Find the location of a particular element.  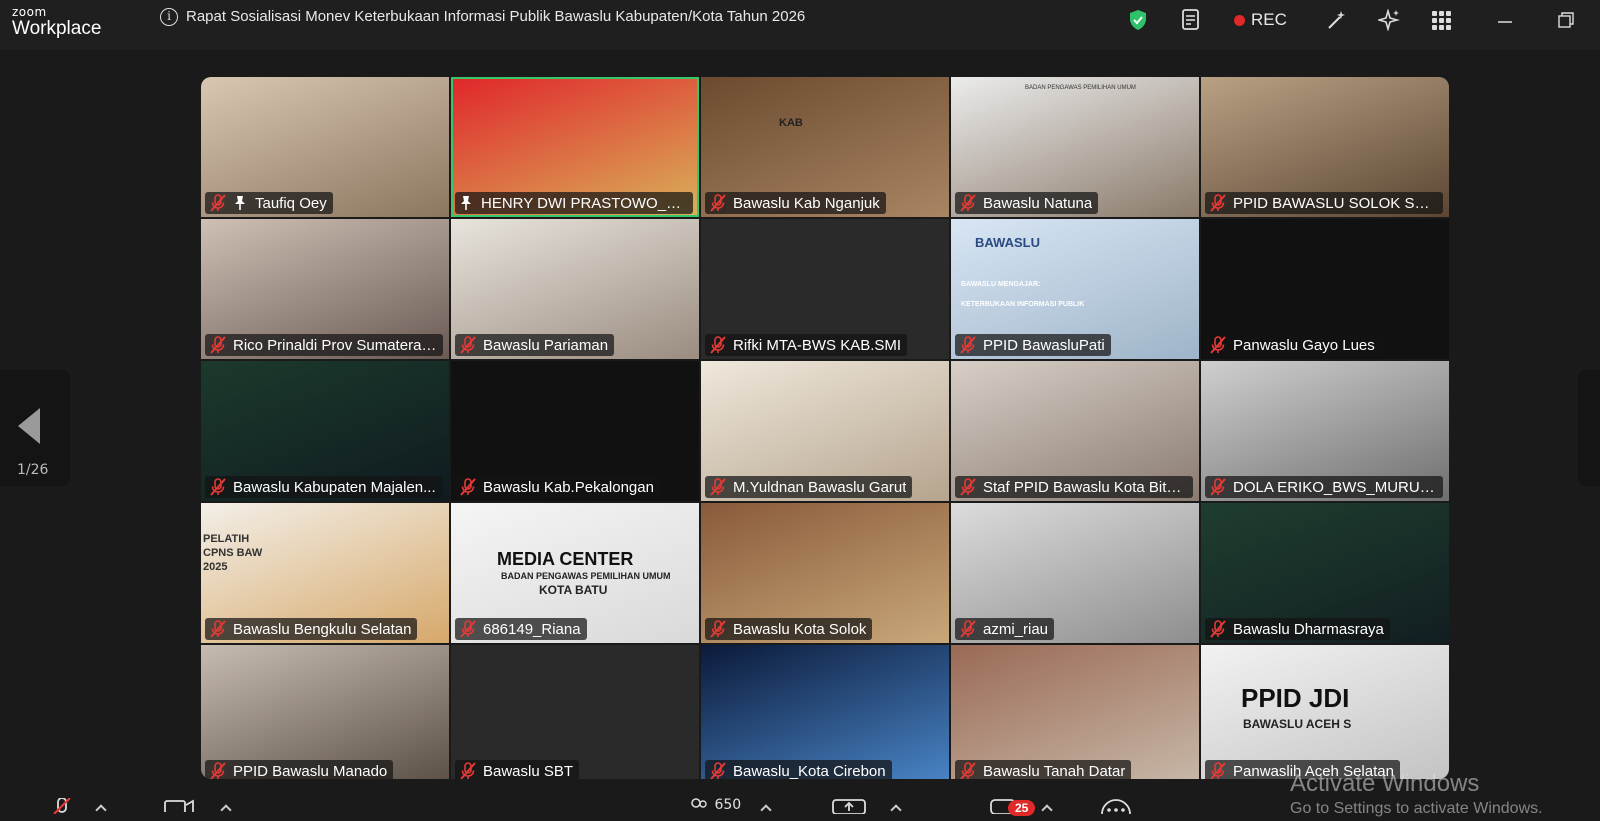

participant-tile: PPID Bawaslu Manado is located at coordinates (325, 712).